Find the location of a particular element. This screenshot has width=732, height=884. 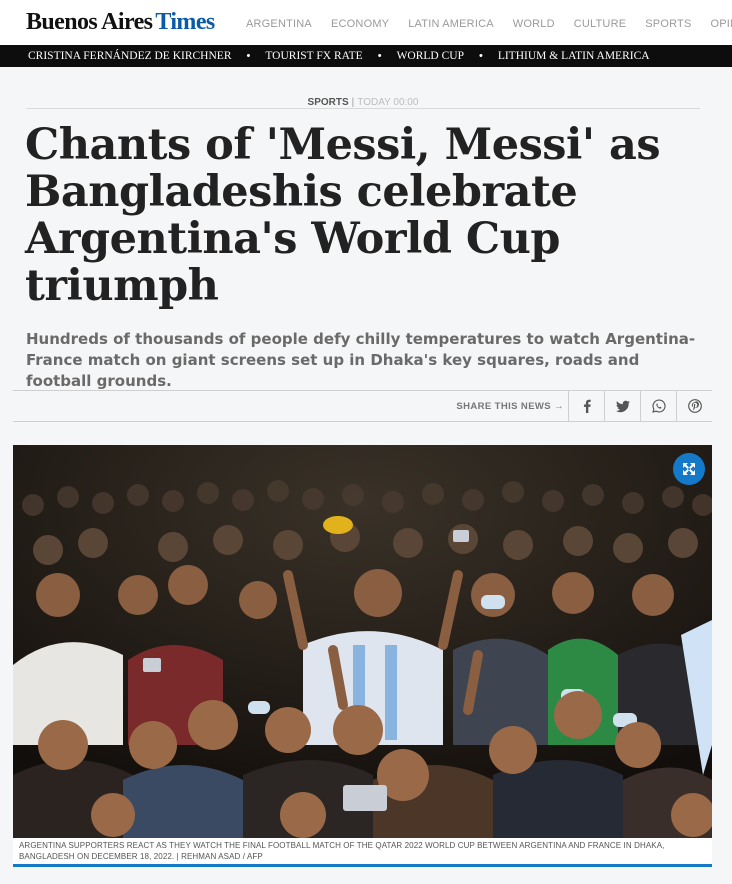

facebook-icon is located at coordinates (587, 406).